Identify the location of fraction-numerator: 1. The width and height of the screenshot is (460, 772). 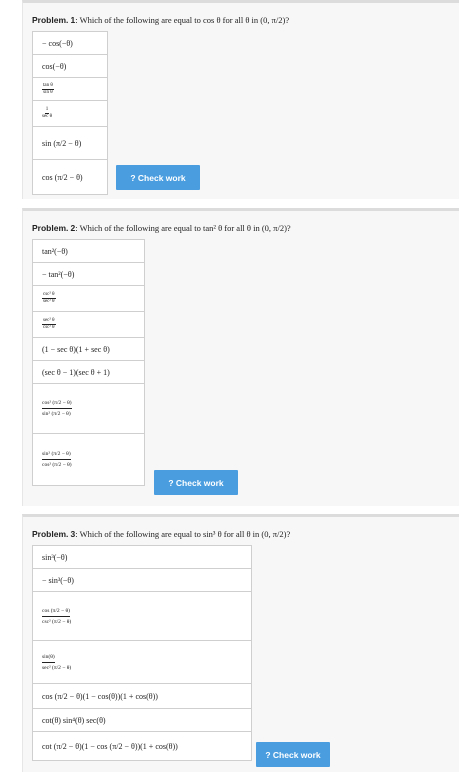
(47, 110).